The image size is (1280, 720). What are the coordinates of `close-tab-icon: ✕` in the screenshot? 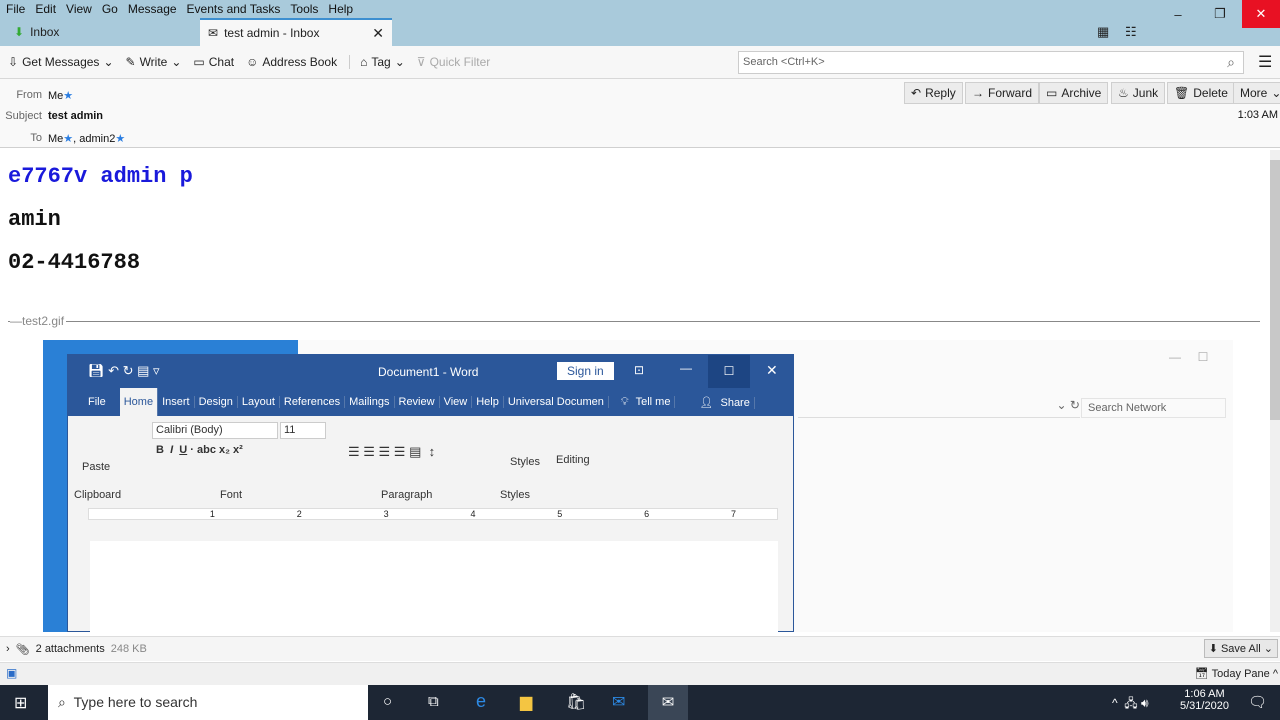 It's located at (378, 33).